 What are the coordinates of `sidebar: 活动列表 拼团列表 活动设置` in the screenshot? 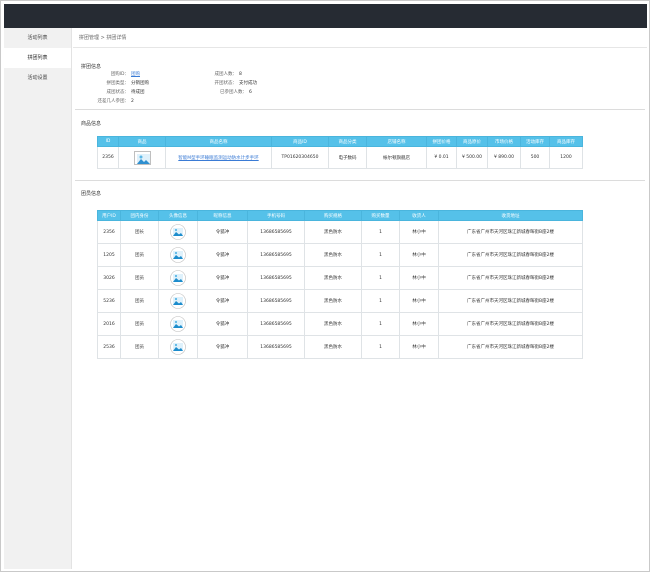 It's located at (38, 298).